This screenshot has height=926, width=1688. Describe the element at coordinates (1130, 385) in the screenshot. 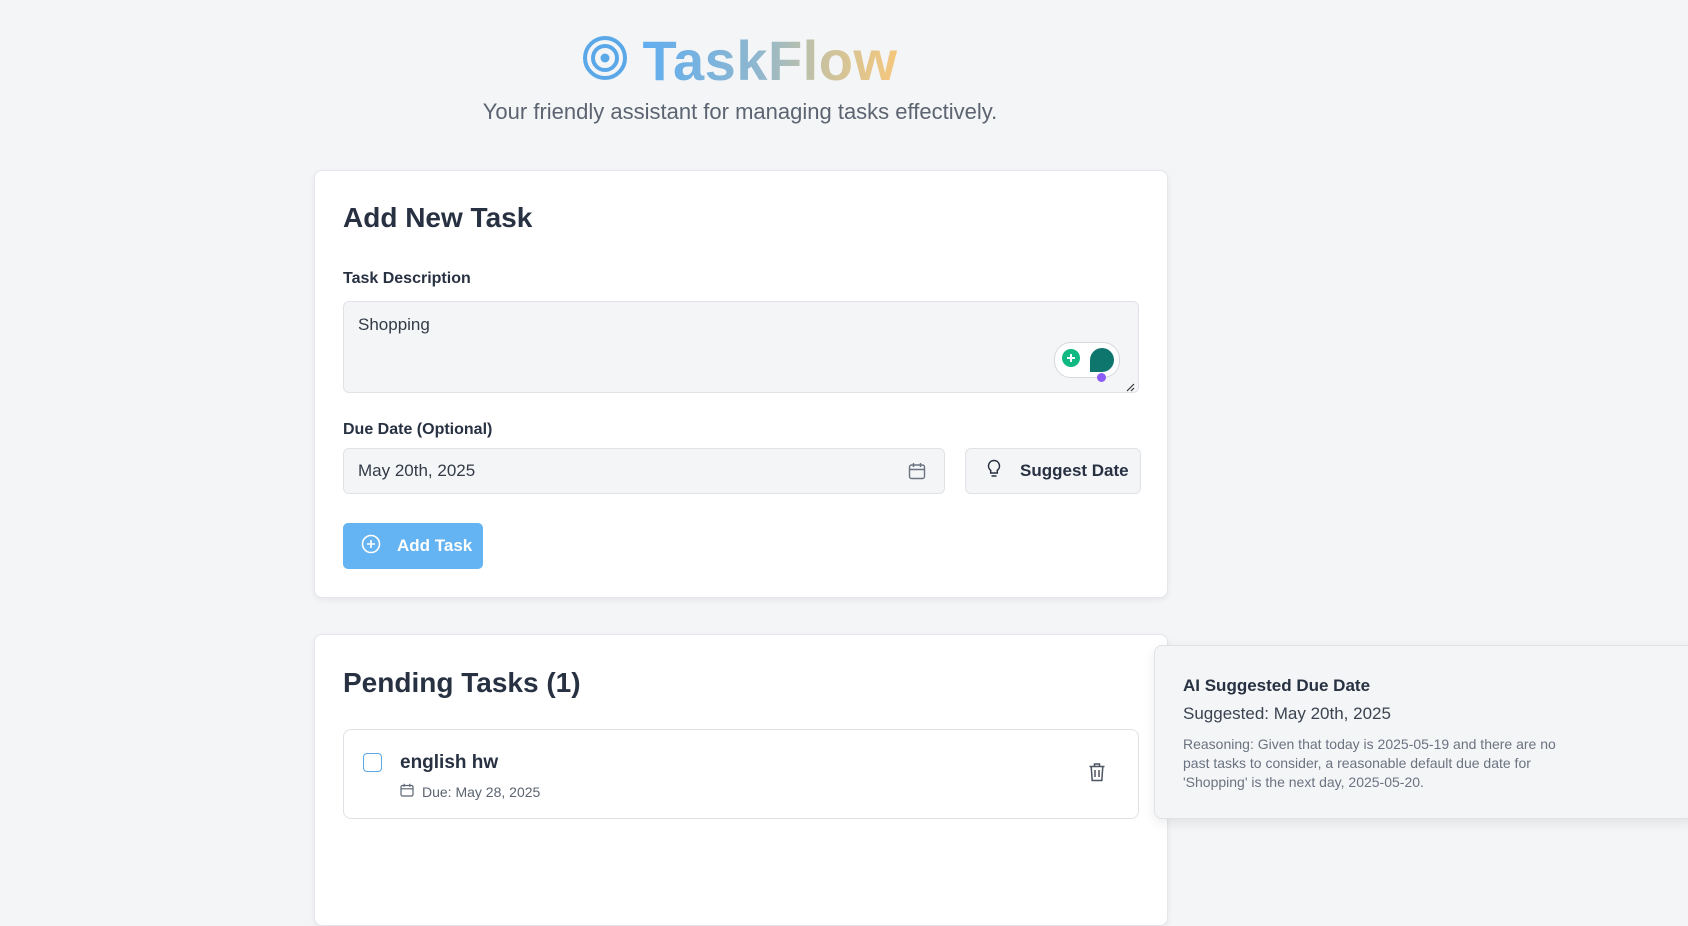

I see `resize-handle-icon` at that location.